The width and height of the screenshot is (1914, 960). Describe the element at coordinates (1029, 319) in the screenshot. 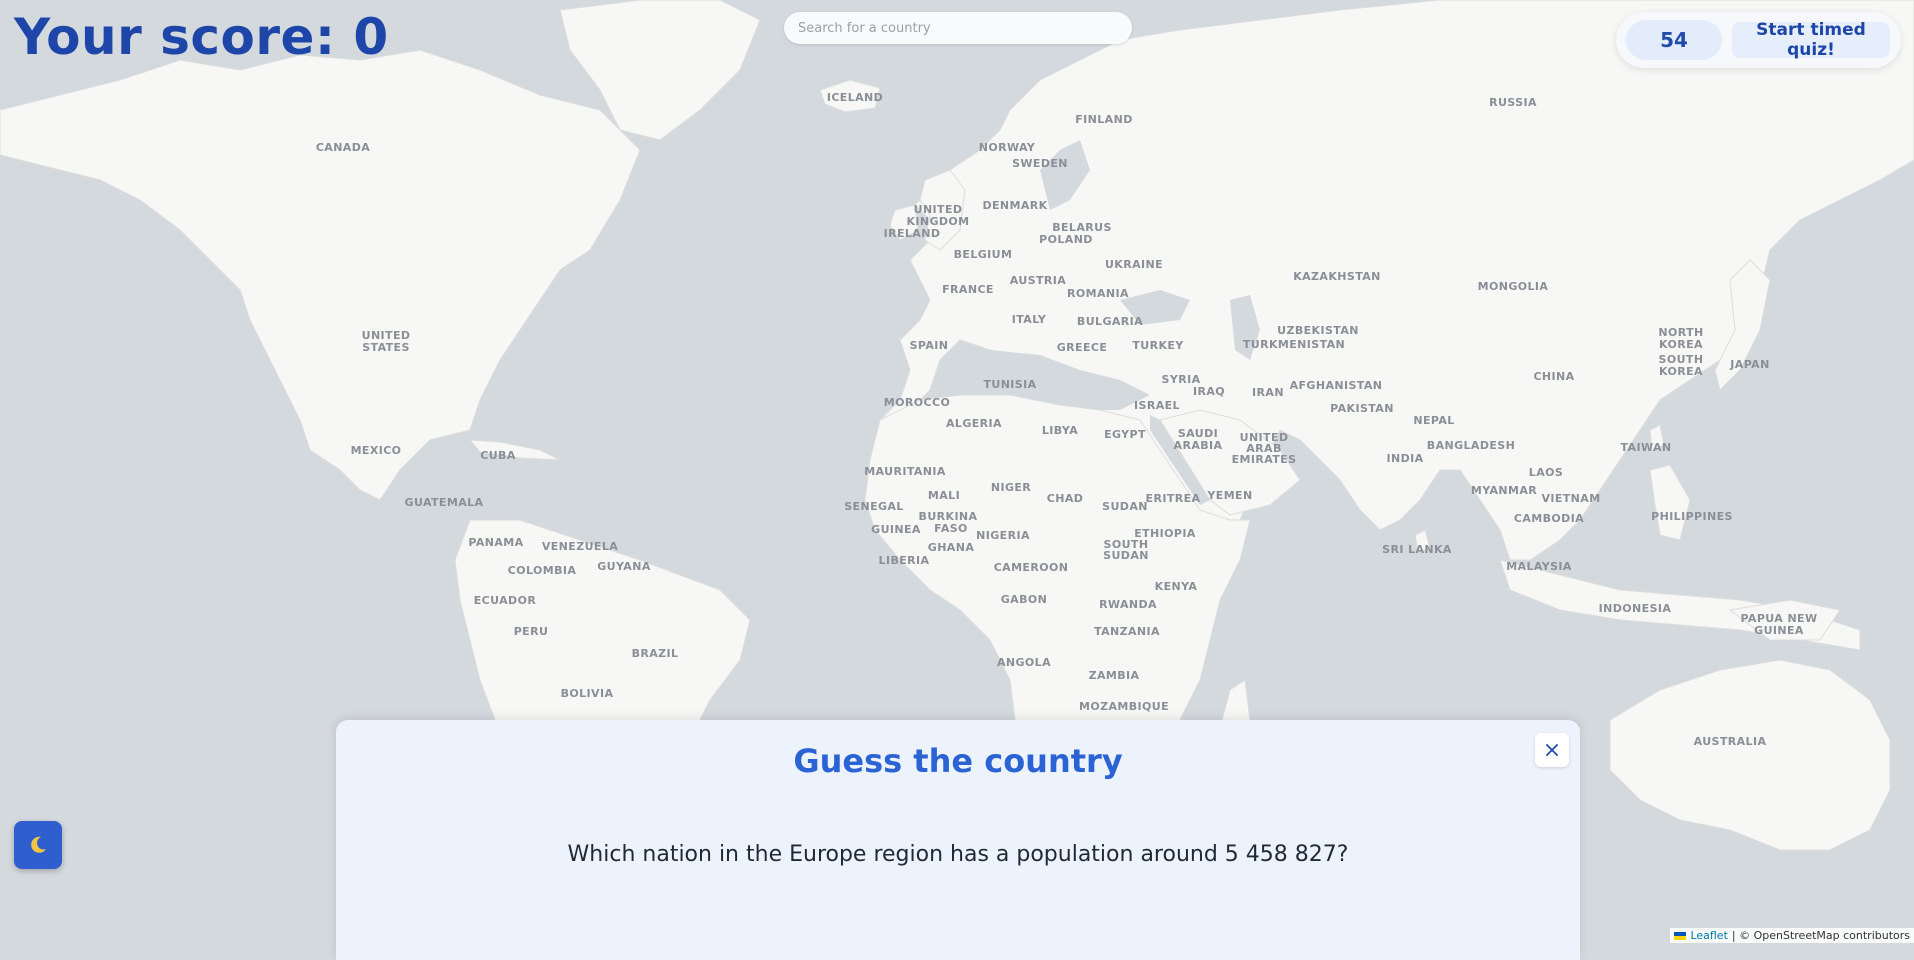

I see `country-label: ITALY` at that location.